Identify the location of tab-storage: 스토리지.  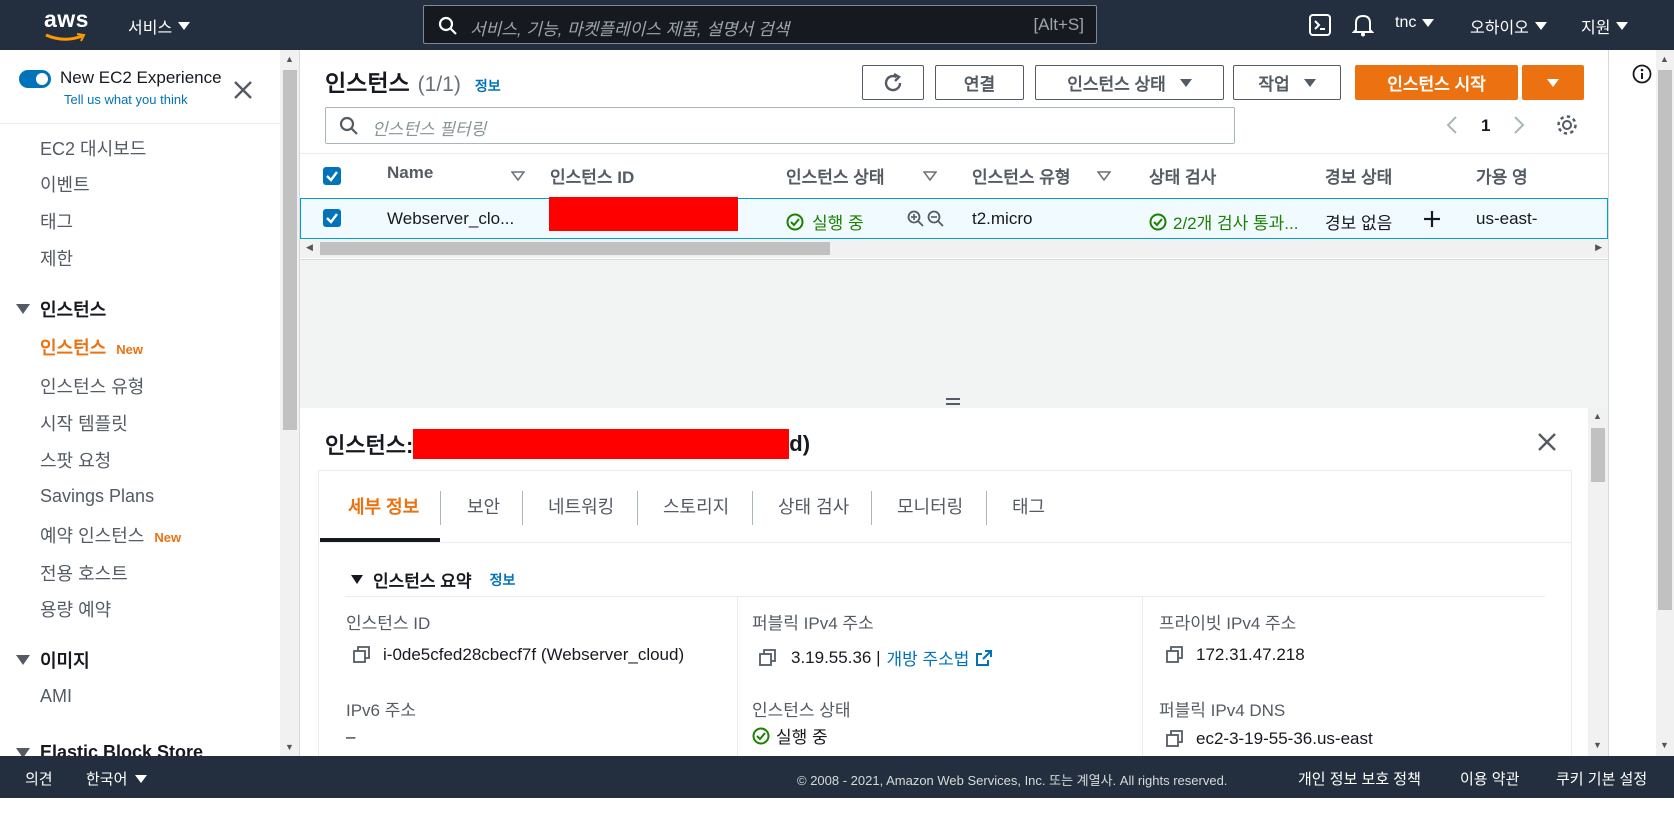
(696, 506).